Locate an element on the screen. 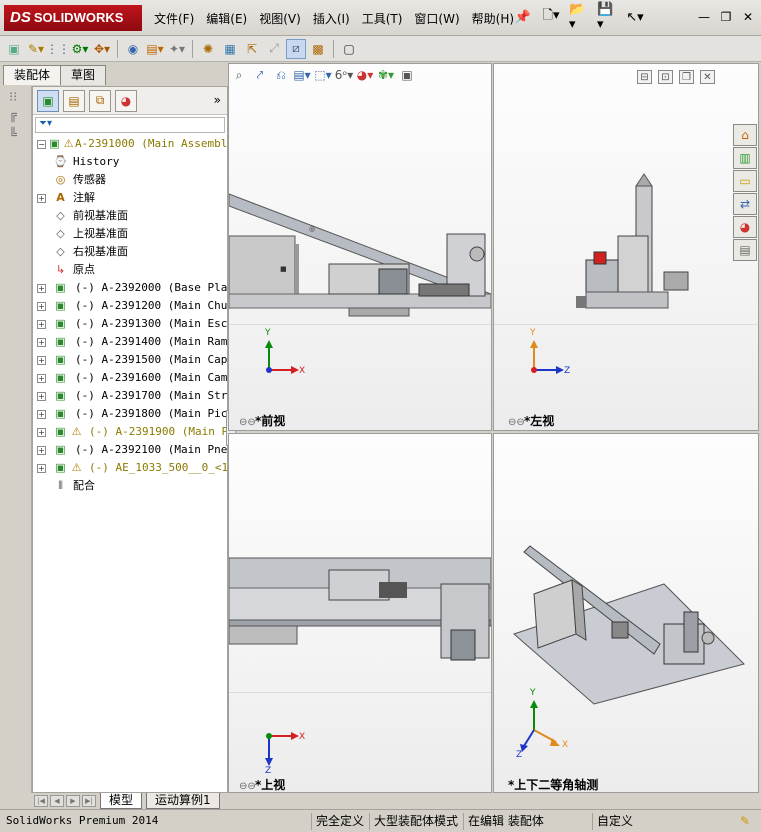 Image resolution: width=761 pixels, height=832 pixels. reference-geometry-icon: ✦▾ is located at coordinates (177, 49).